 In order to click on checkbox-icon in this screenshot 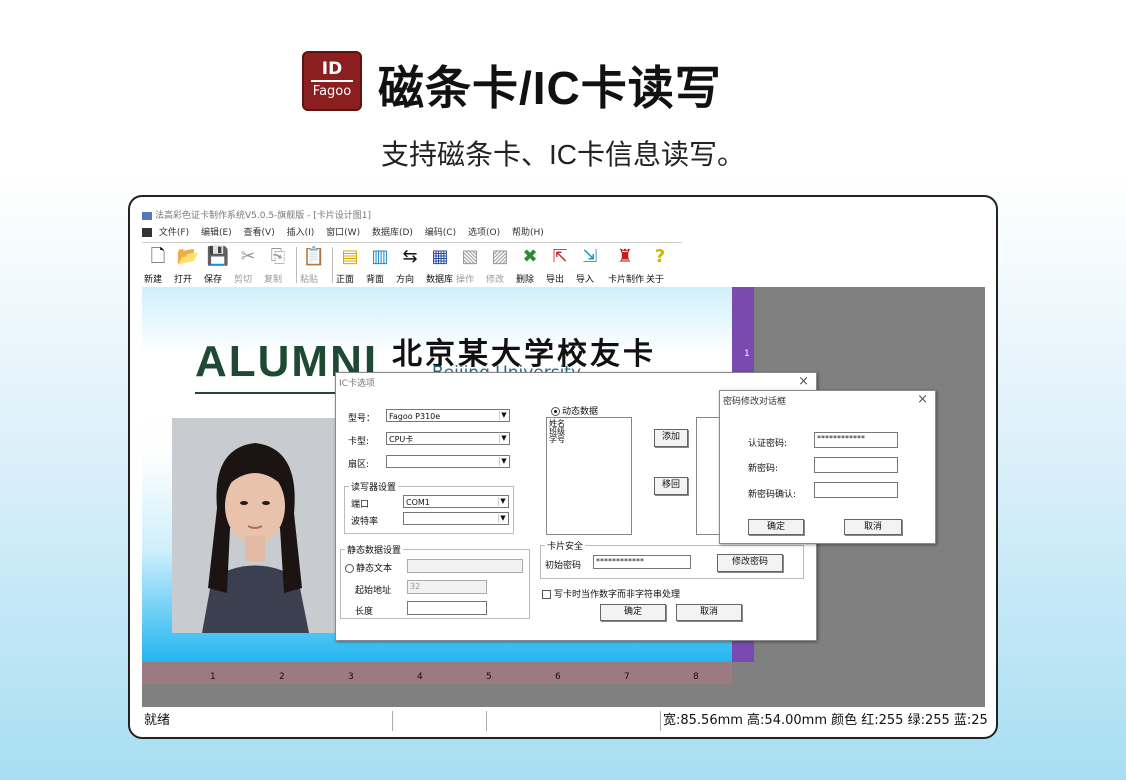, I will do `click(546, 594)`.